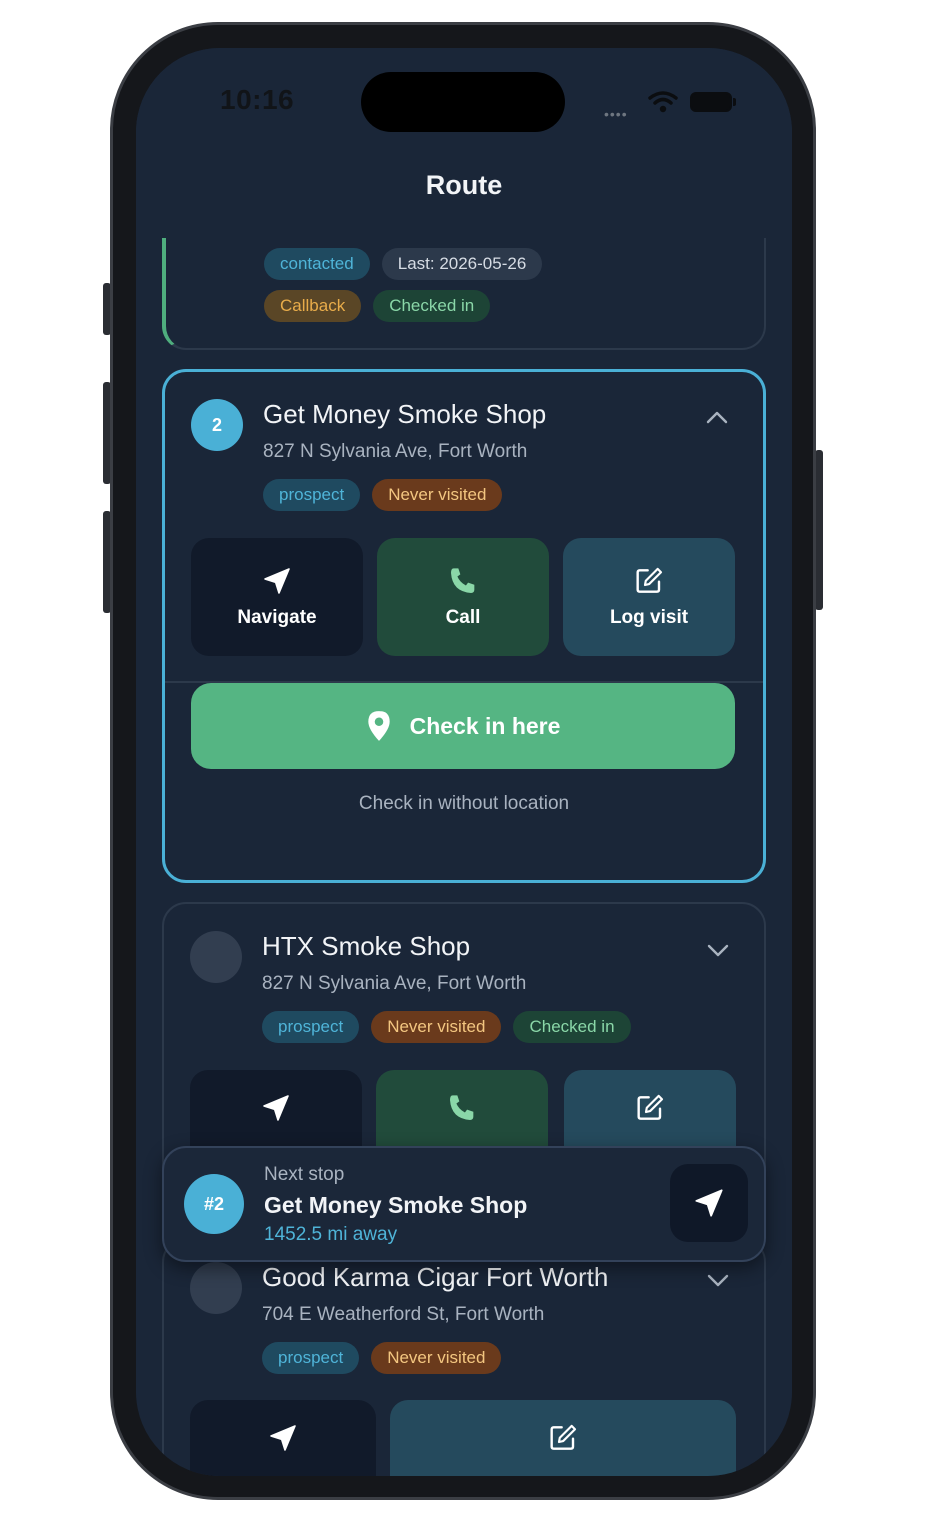 Image resolution: width=926 pixels, height=1524 pixels. Describe the element at coordinates (214, 1204) in the screenshot. I see `next-stop-number: #2` at that location.